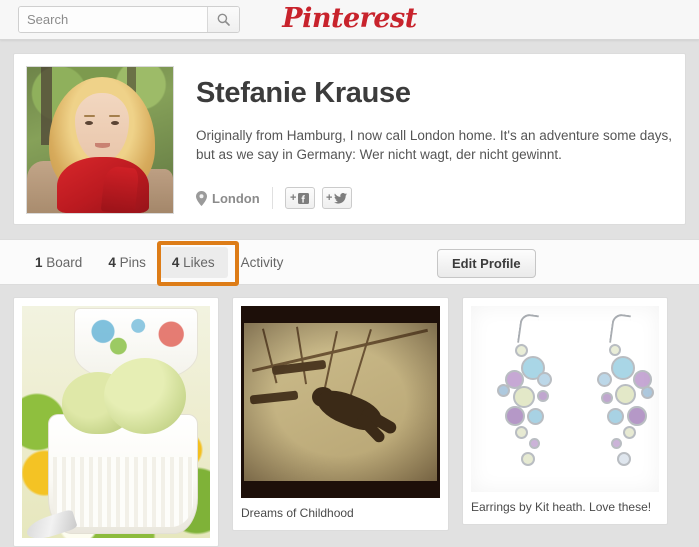 This screenshot has height=547, width=699. I want to click on edit-profile-button: Edit Profile, so click(486, 263).